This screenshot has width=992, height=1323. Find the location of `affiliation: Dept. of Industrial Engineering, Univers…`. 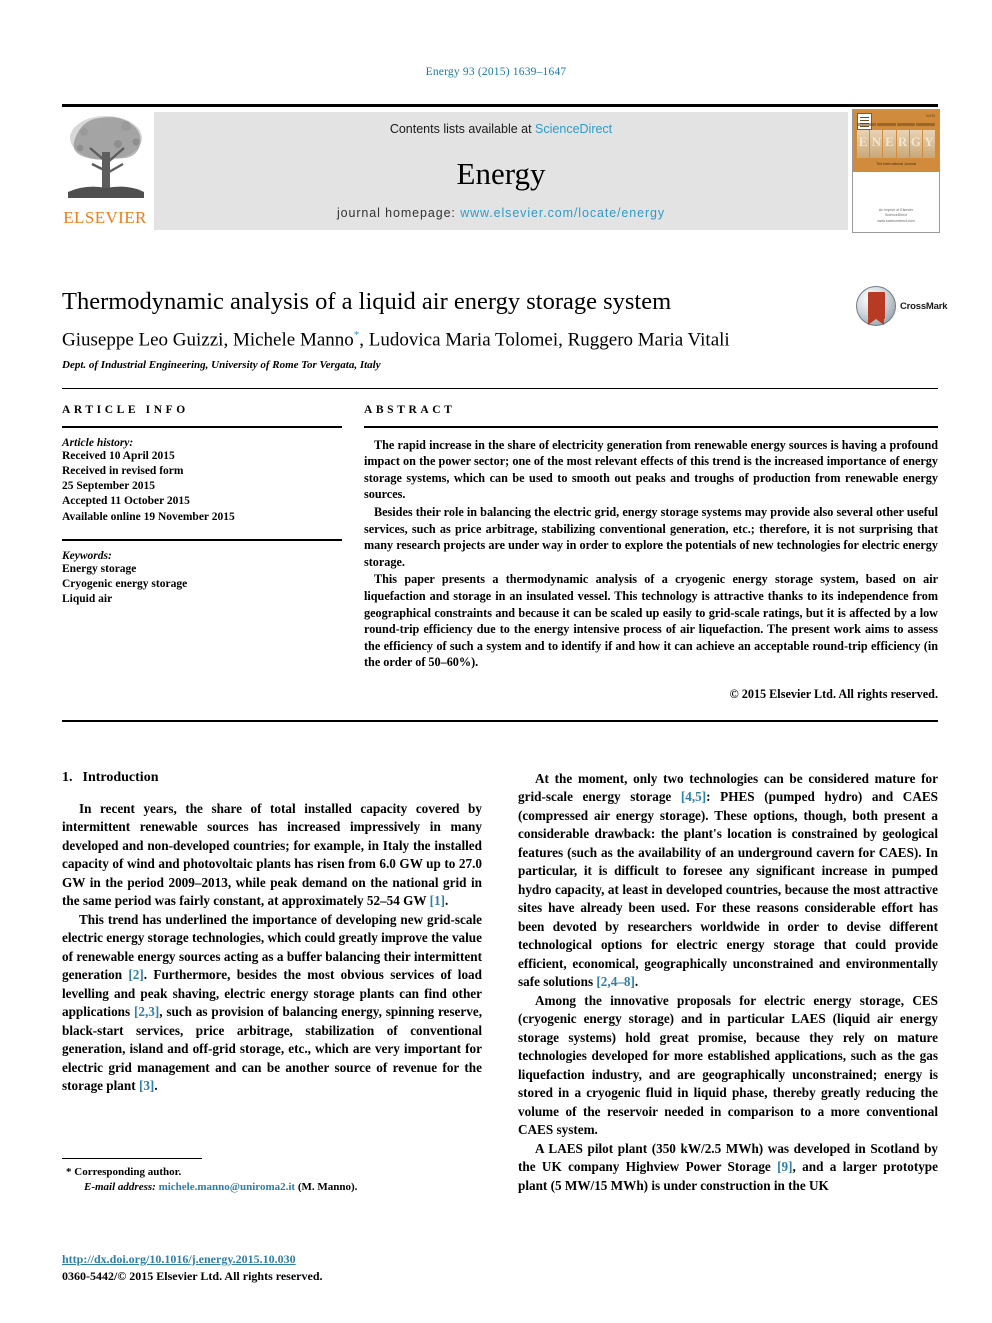

affiliation: Dept. of Industrial Engineering, Univers… is located at coordinates (221, 365).